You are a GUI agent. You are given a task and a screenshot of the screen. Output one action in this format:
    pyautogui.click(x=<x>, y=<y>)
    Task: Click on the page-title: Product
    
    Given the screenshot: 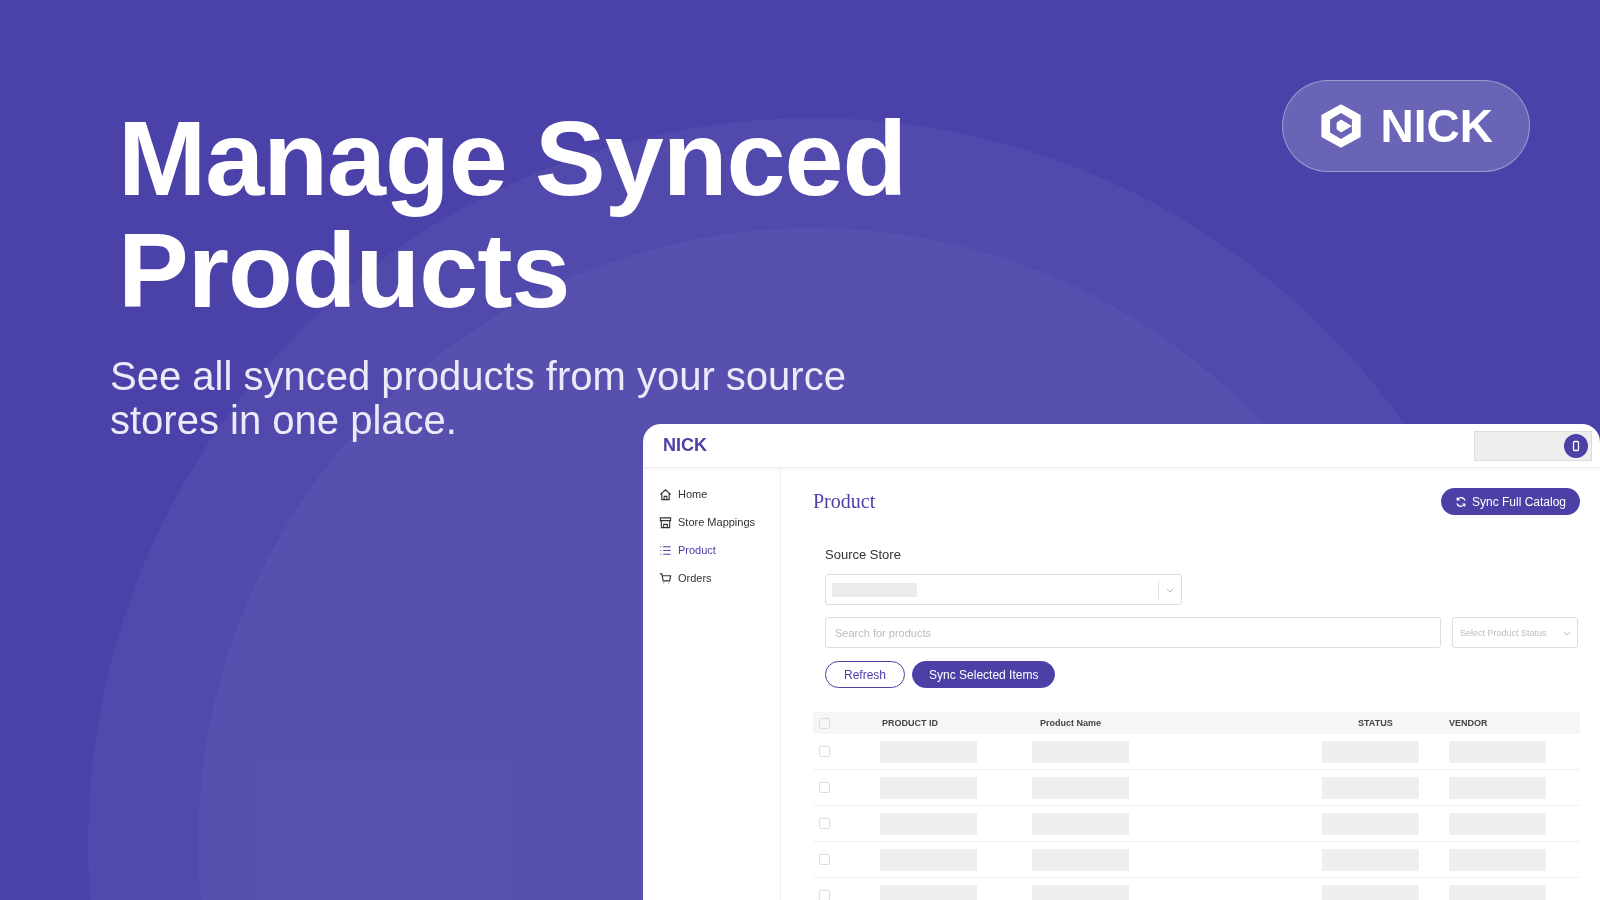 What is the action you would take?
    pyautogui.click(x=844, y=501)
    